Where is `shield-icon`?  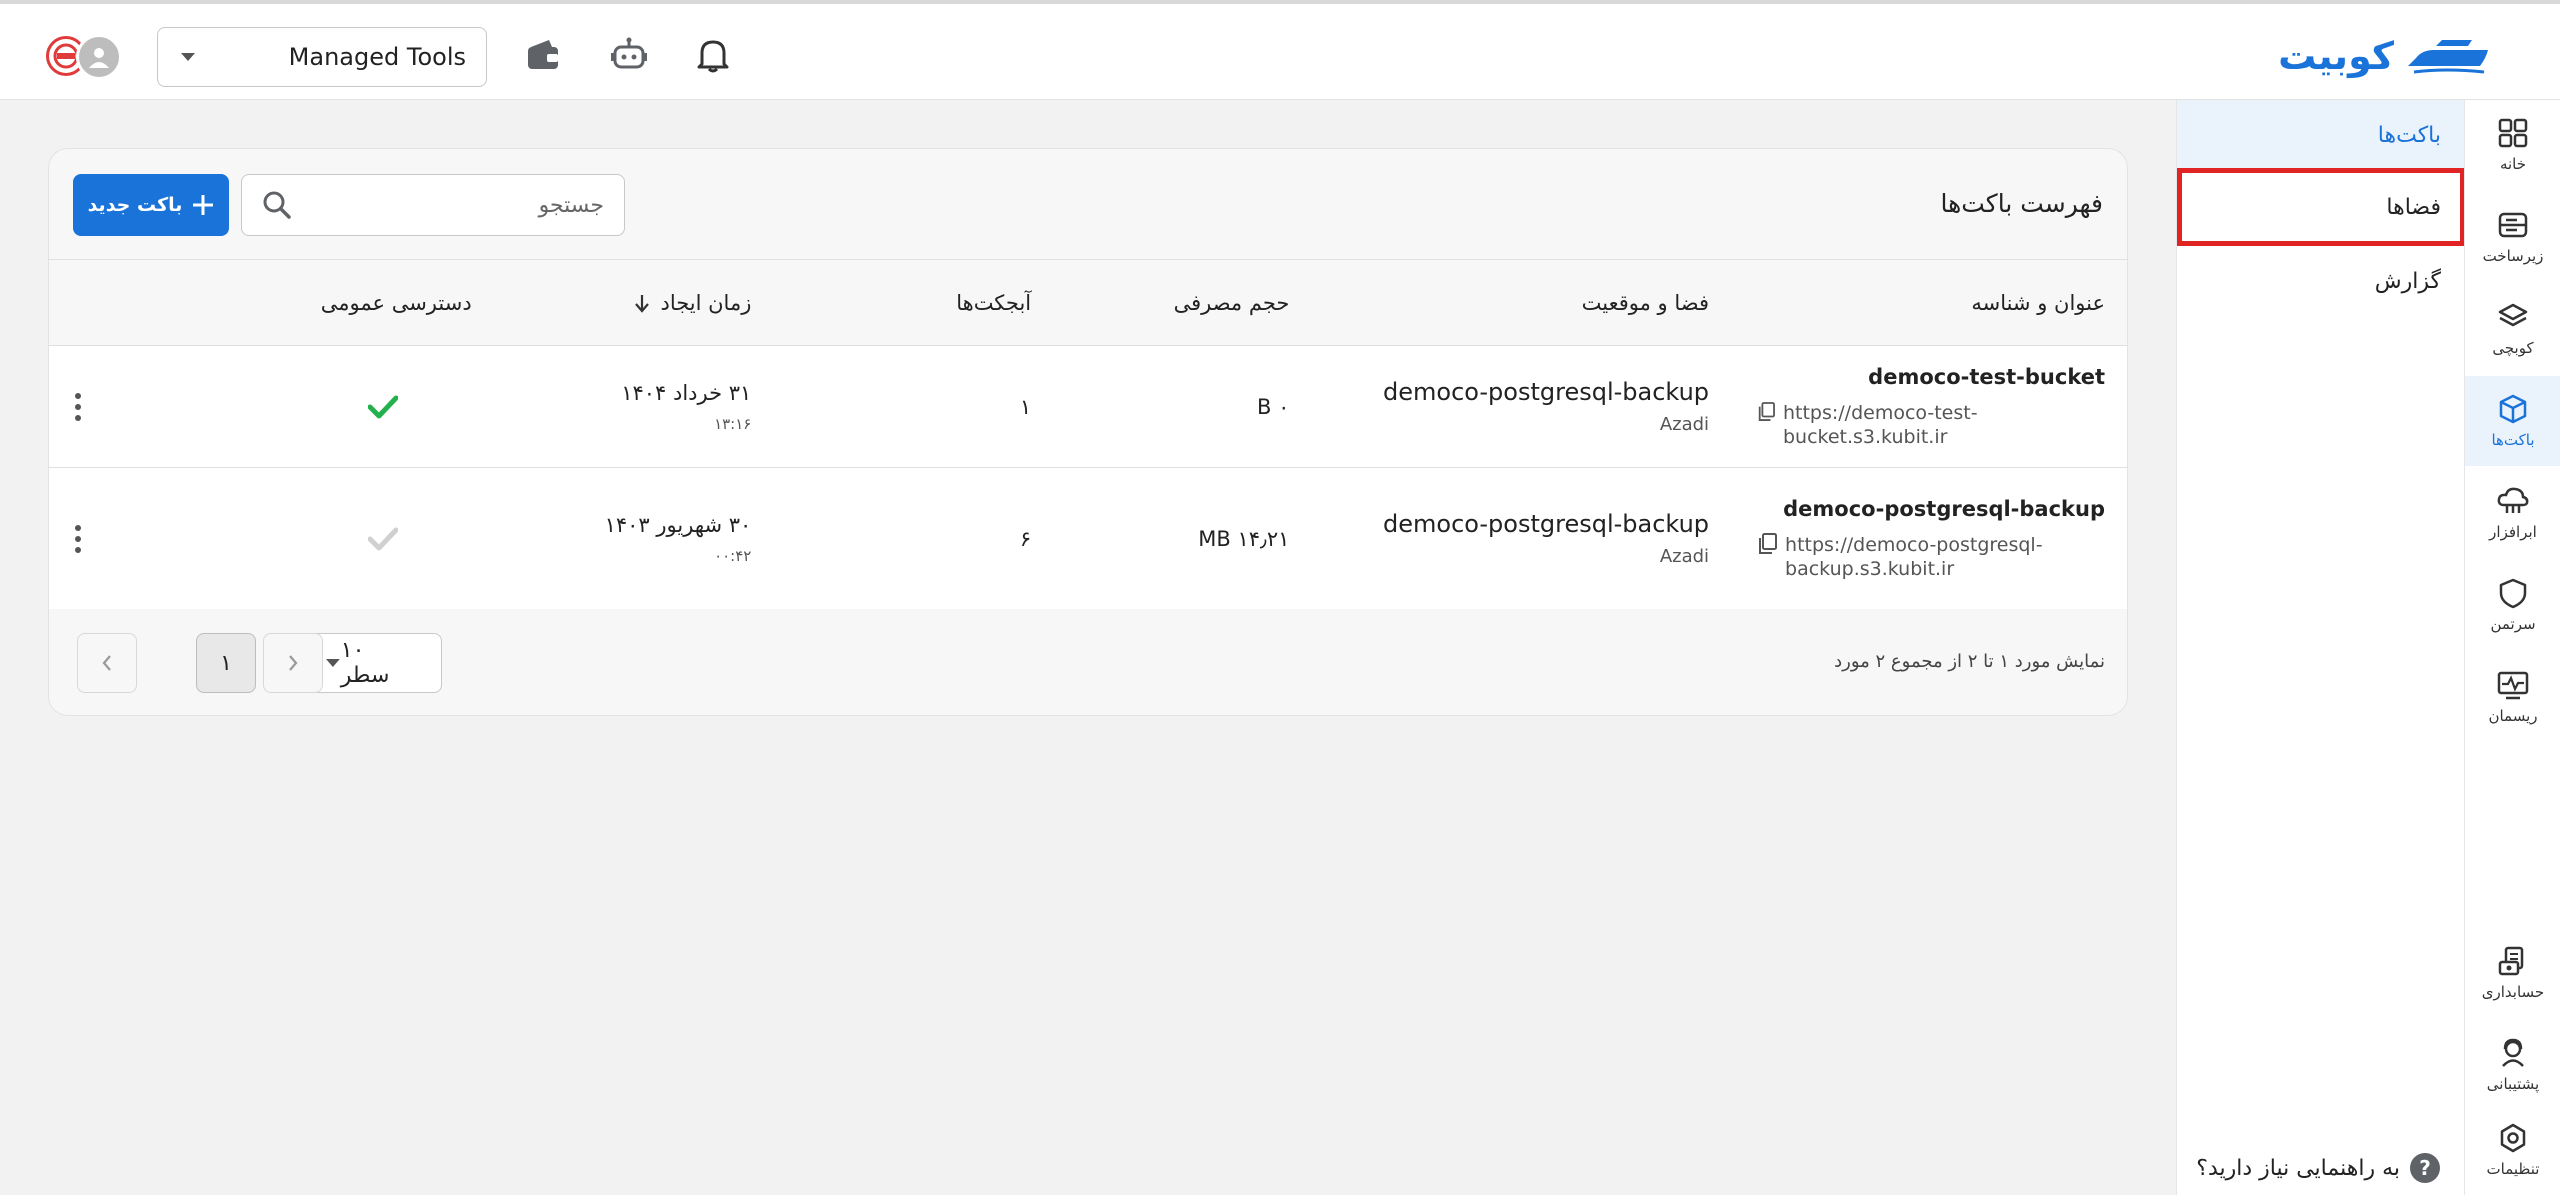 shield-icon is located at coordinates (2513, 593).